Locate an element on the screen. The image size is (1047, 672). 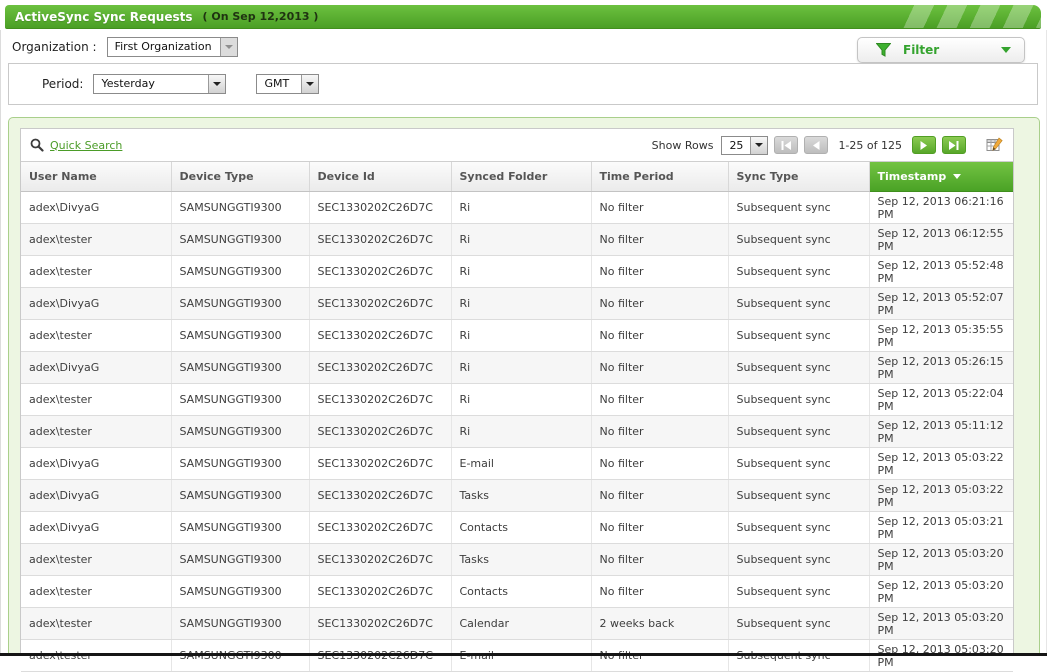
cell-timestamp: Sep 12, 2013 05:03:21 PM is located at coordinates (941, 527).